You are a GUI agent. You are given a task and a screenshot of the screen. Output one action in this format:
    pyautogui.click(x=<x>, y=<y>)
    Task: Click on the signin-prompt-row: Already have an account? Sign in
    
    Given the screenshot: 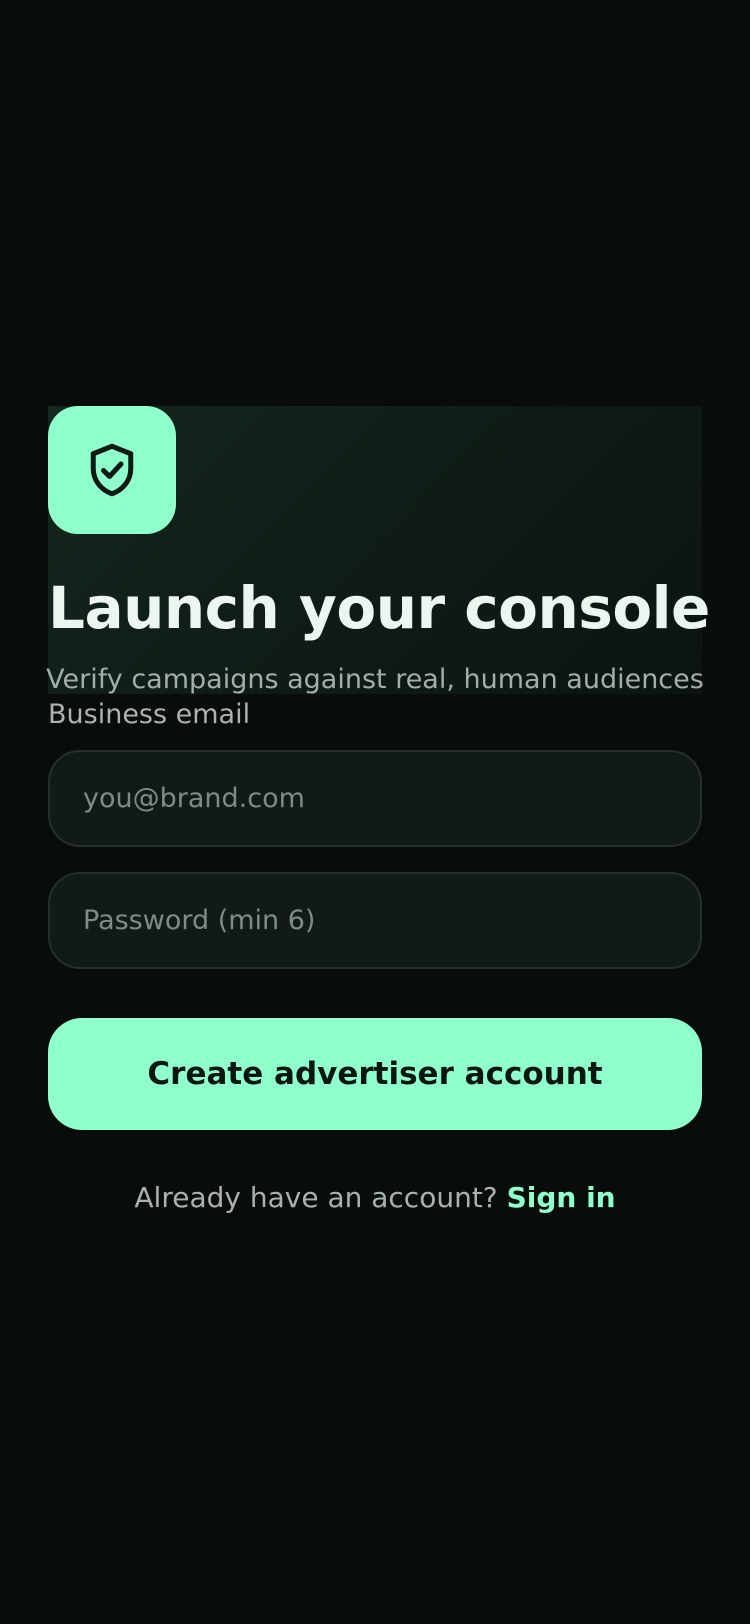 What is the action you would take?
    pyautogui.click(x=375, y=1198)
    